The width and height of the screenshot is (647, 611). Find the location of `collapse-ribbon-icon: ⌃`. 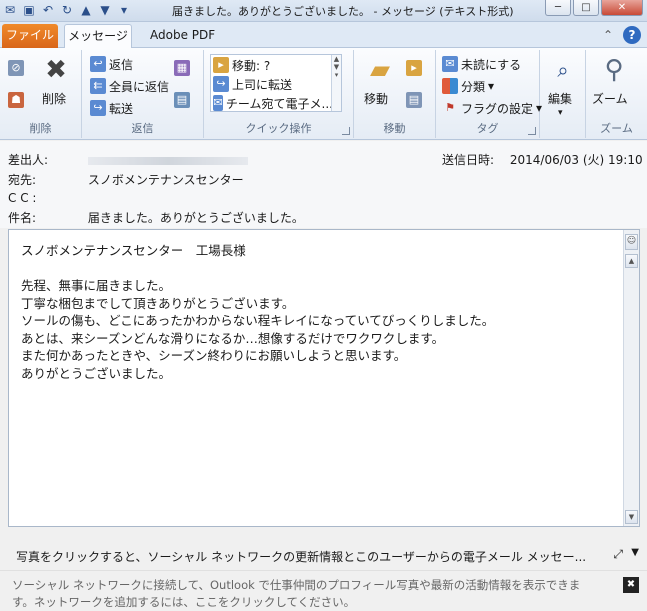

collapse-ribbon-icon: ⌃ is located at coordinates (608, 35).